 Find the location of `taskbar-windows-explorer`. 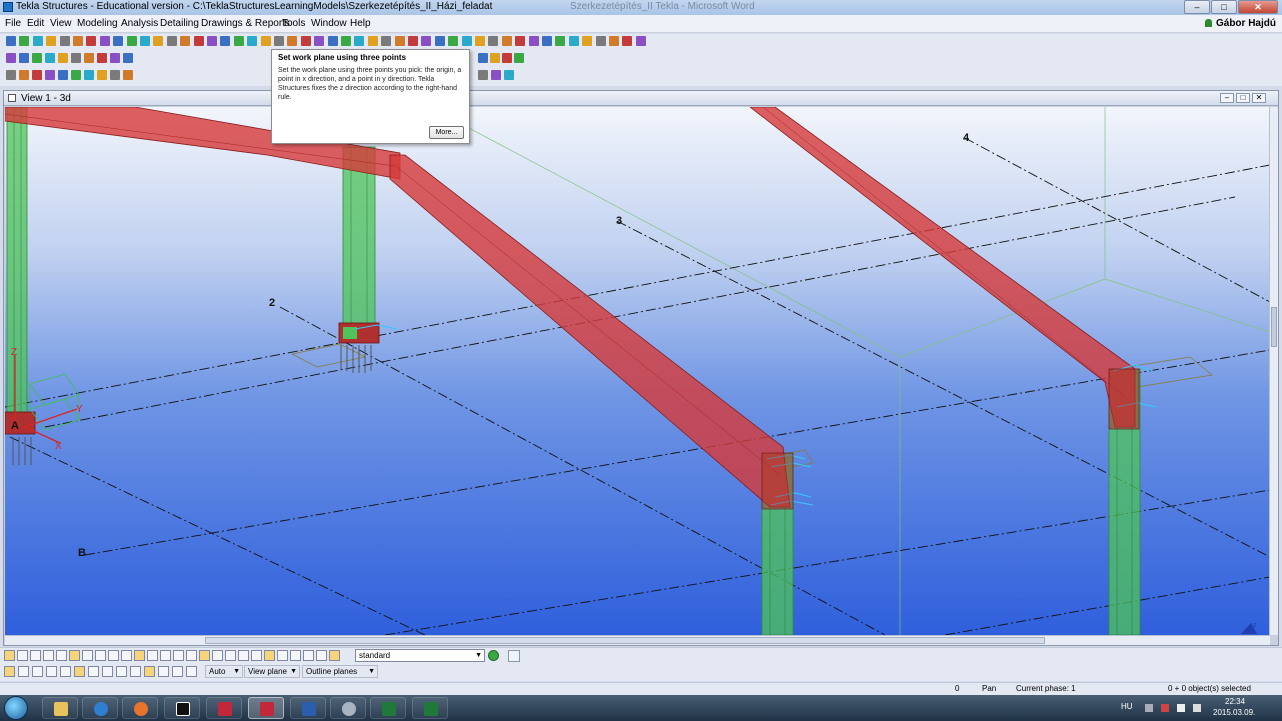

taskbar-windows-explorer is located at coordinates (60, 708).